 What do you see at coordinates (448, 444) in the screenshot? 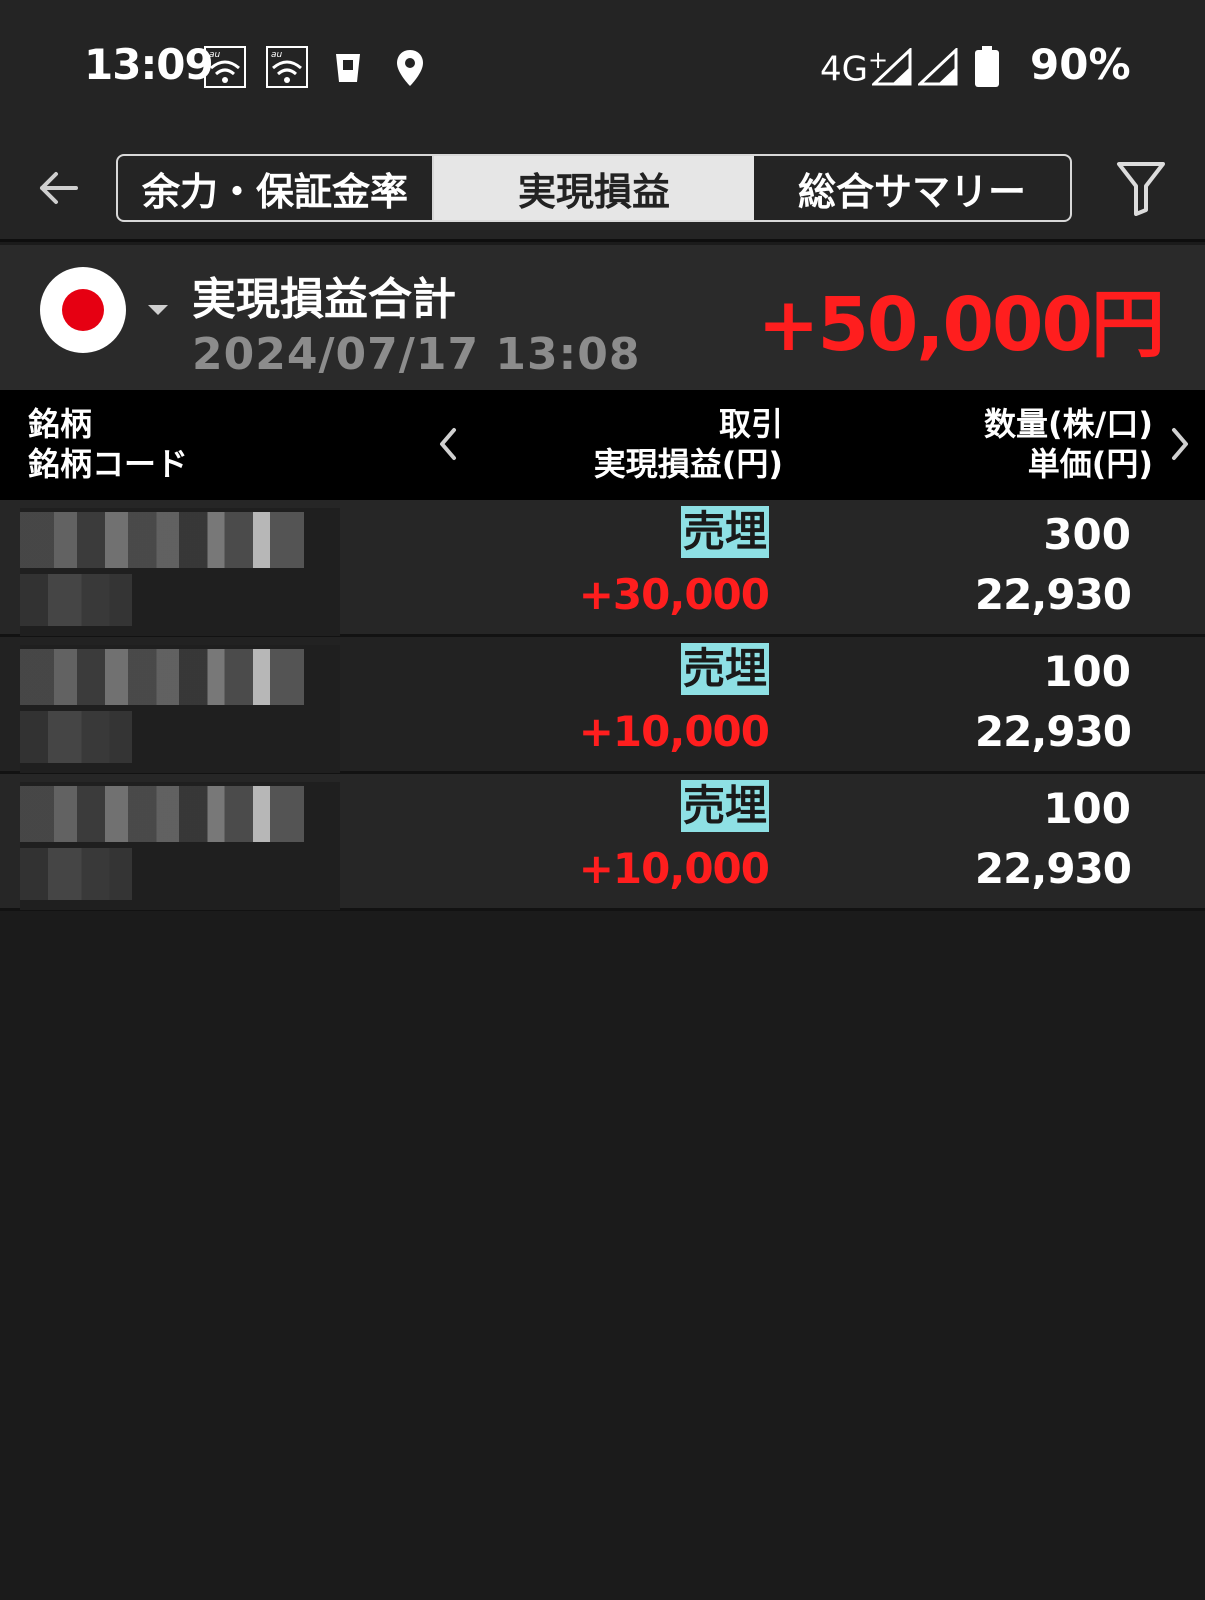
I see `chevron-left-icon` at bounding box center [448, 444].